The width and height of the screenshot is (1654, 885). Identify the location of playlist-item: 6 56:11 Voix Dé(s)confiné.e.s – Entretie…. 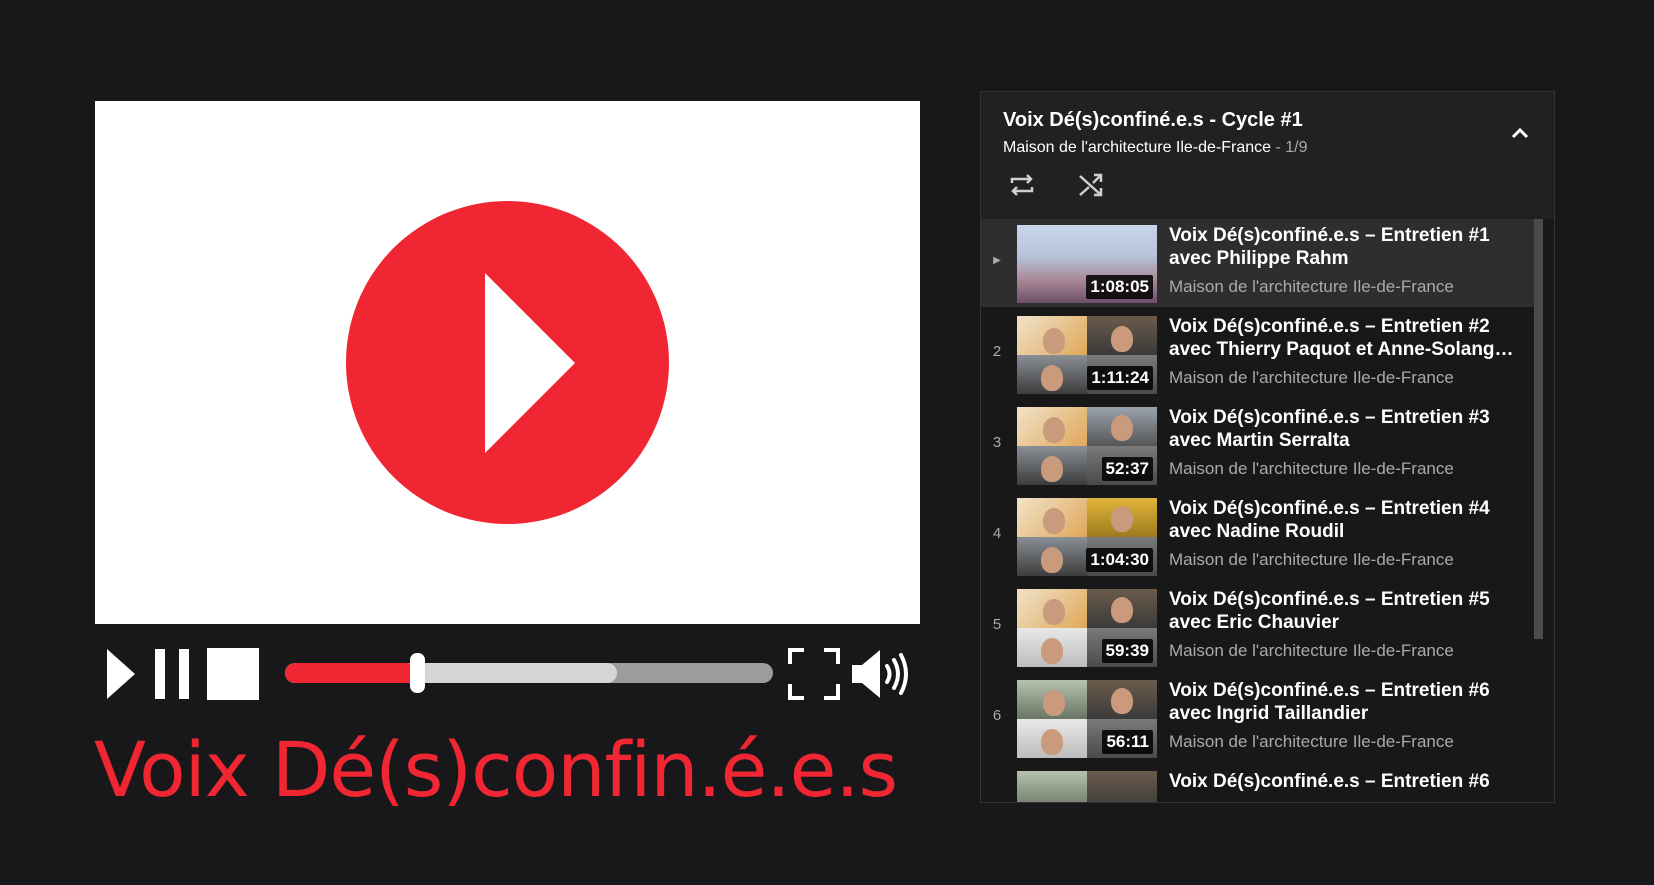
(1261, 718).